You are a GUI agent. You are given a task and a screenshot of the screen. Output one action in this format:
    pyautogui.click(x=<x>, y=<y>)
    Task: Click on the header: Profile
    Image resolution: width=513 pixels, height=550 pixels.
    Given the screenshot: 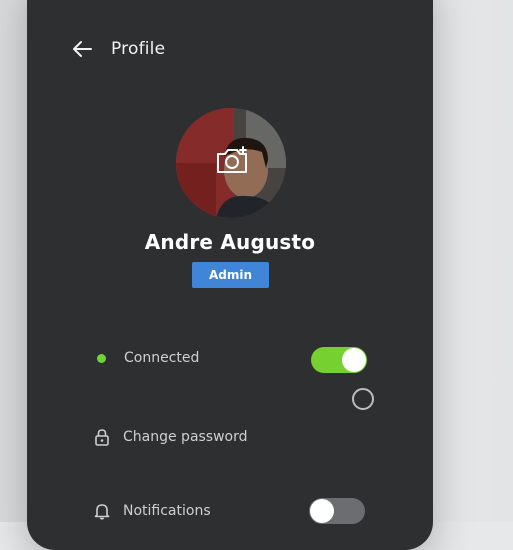 What is the action you would take?
    pyautogui.click(x=118, y=49)
    